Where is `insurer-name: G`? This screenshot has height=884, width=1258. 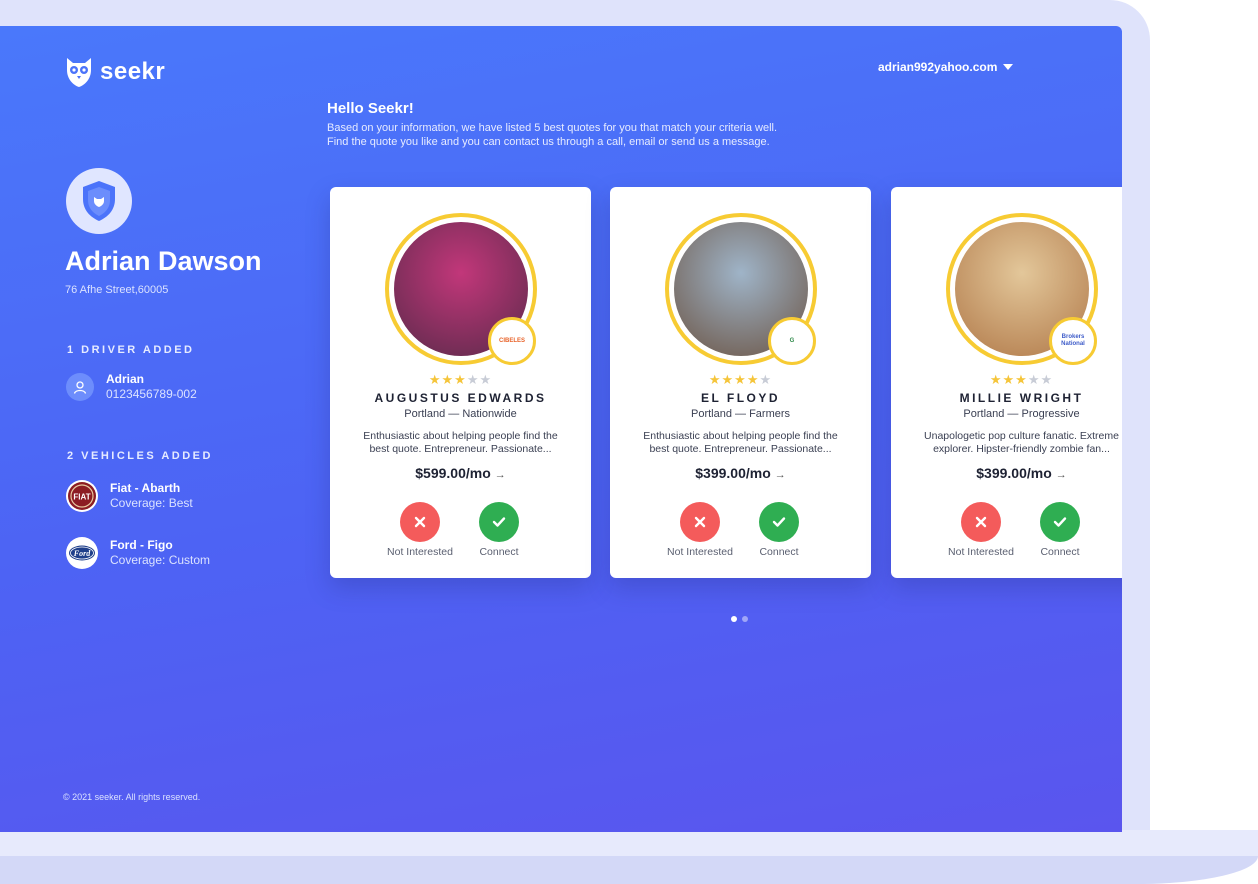
insurer-name: G is located at coordinates (792, 340).